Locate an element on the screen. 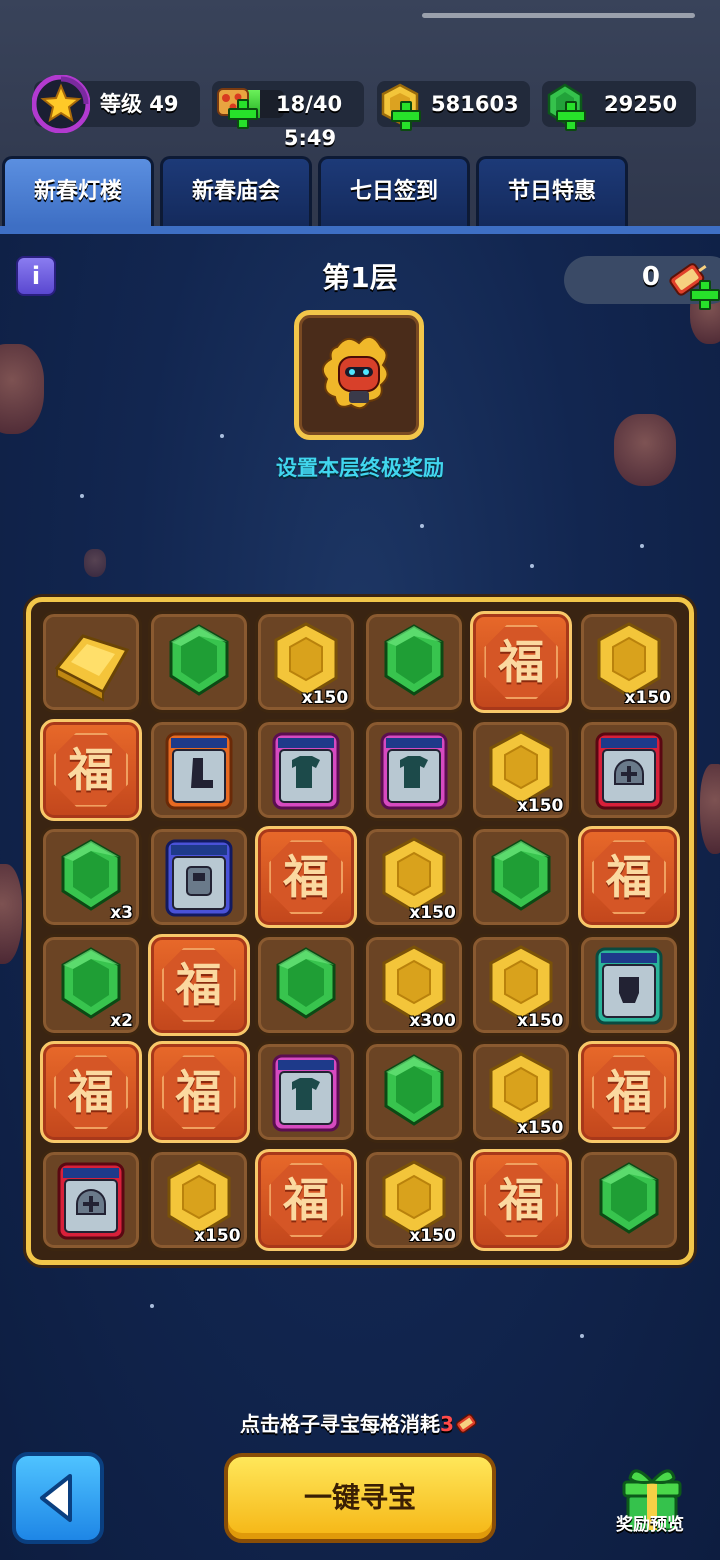 This screenshot has height=1560, width=720. firecracker-ticket-icon is located at coordinates (691, 283).